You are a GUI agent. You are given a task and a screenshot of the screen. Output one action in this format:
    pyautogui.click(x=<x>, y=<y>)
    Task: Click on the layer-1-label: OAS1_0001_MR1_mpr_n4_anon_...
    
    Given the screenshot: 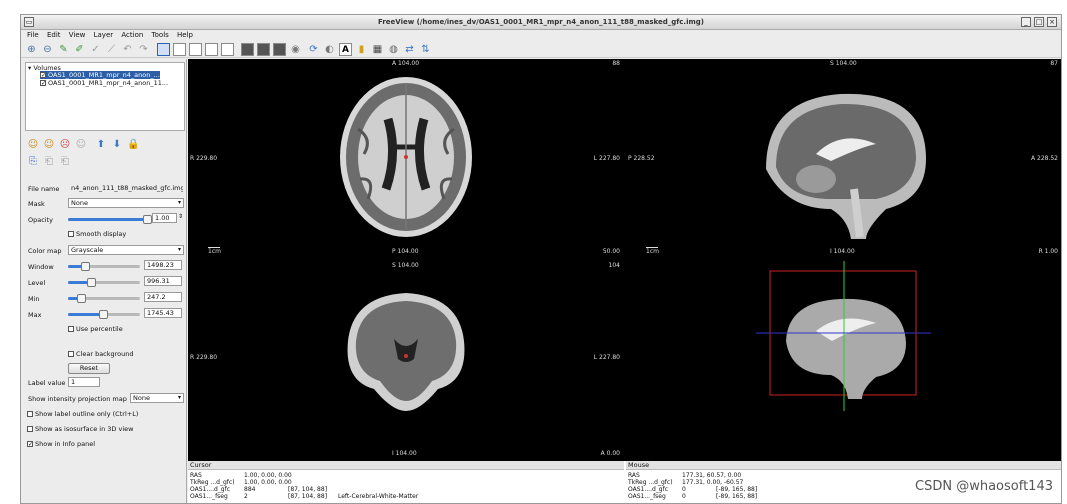 What is the action you would take?
    pyautogui.click(x=104, y=75)
    